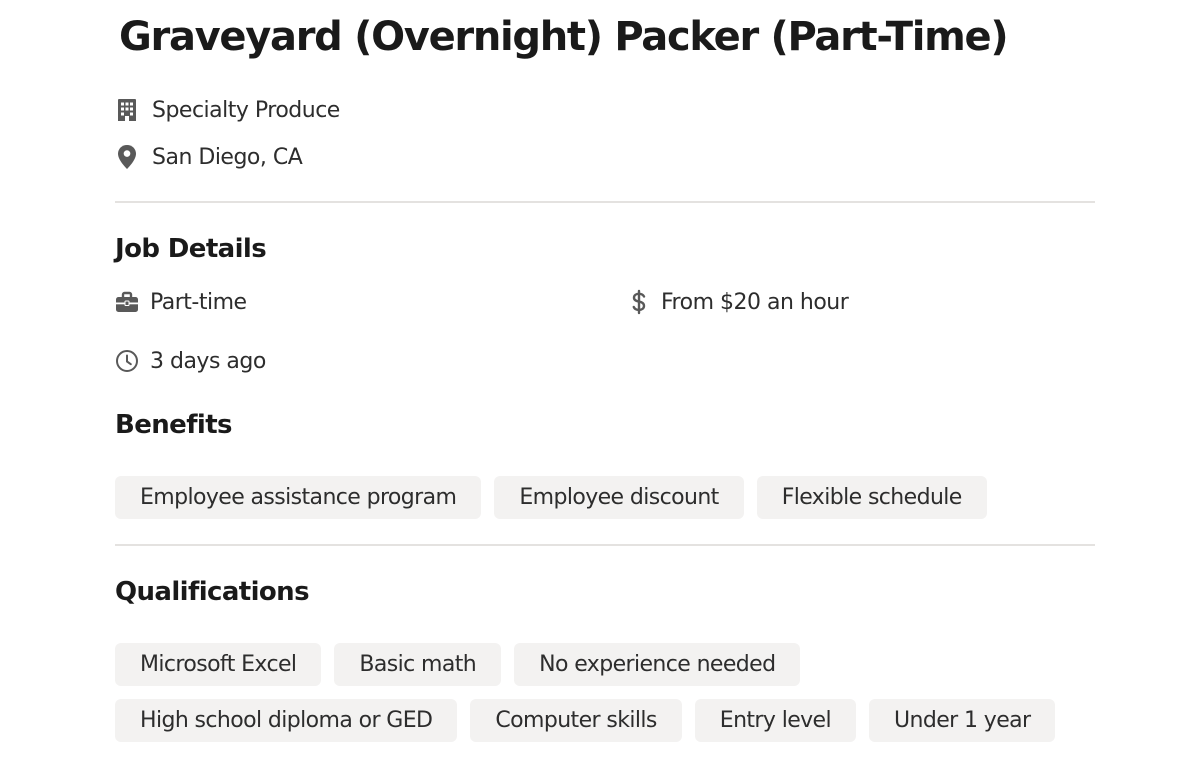 This screenshot has height=758, width=1200. What do you see at coordinates (298, 497) in the screenshot?
I see `benefit-tag: Employee assistance program` at bounding box center [298, 497].